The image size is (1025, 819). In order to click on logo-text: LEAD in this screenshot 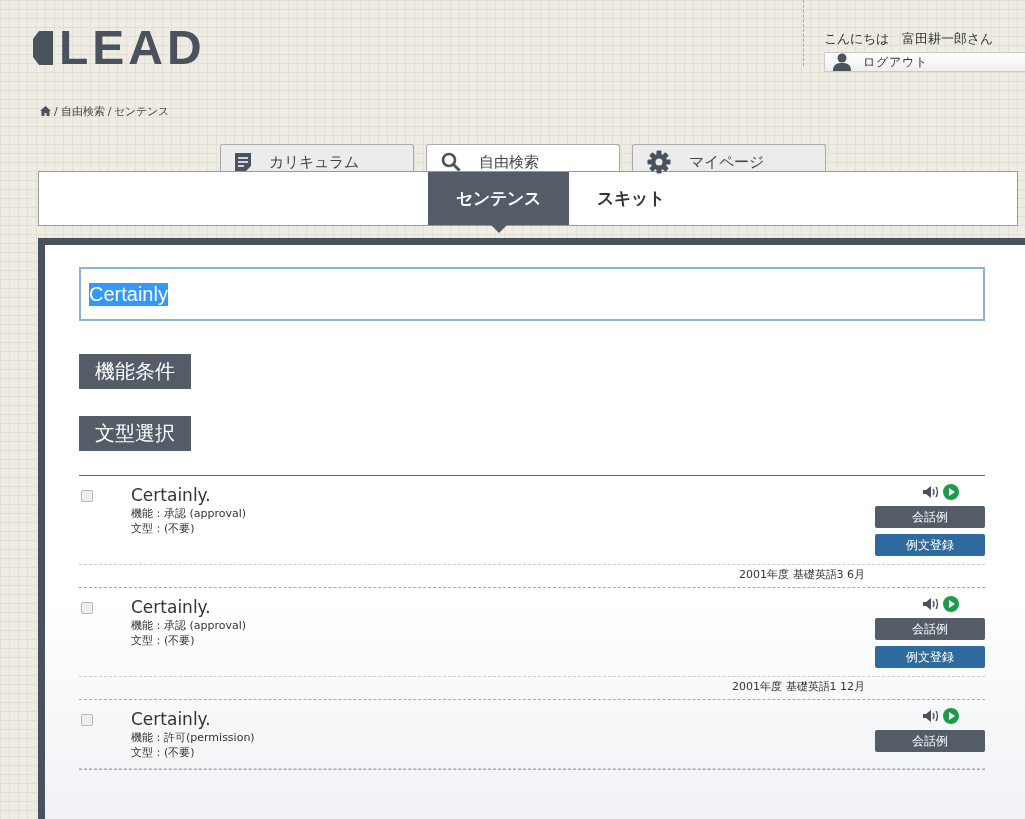, I will do `click(132, 48)`.